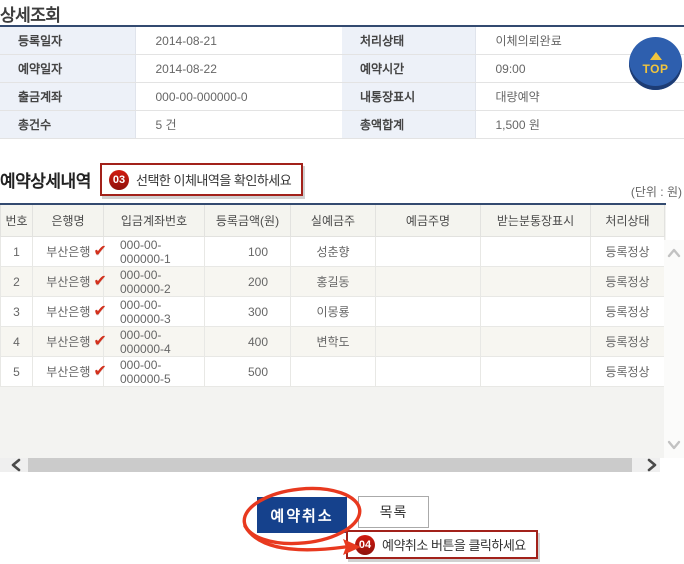 The width and height of the screenshot is (684, 564). I want to click on actual-holder: 성춘향, so click(333, 251).